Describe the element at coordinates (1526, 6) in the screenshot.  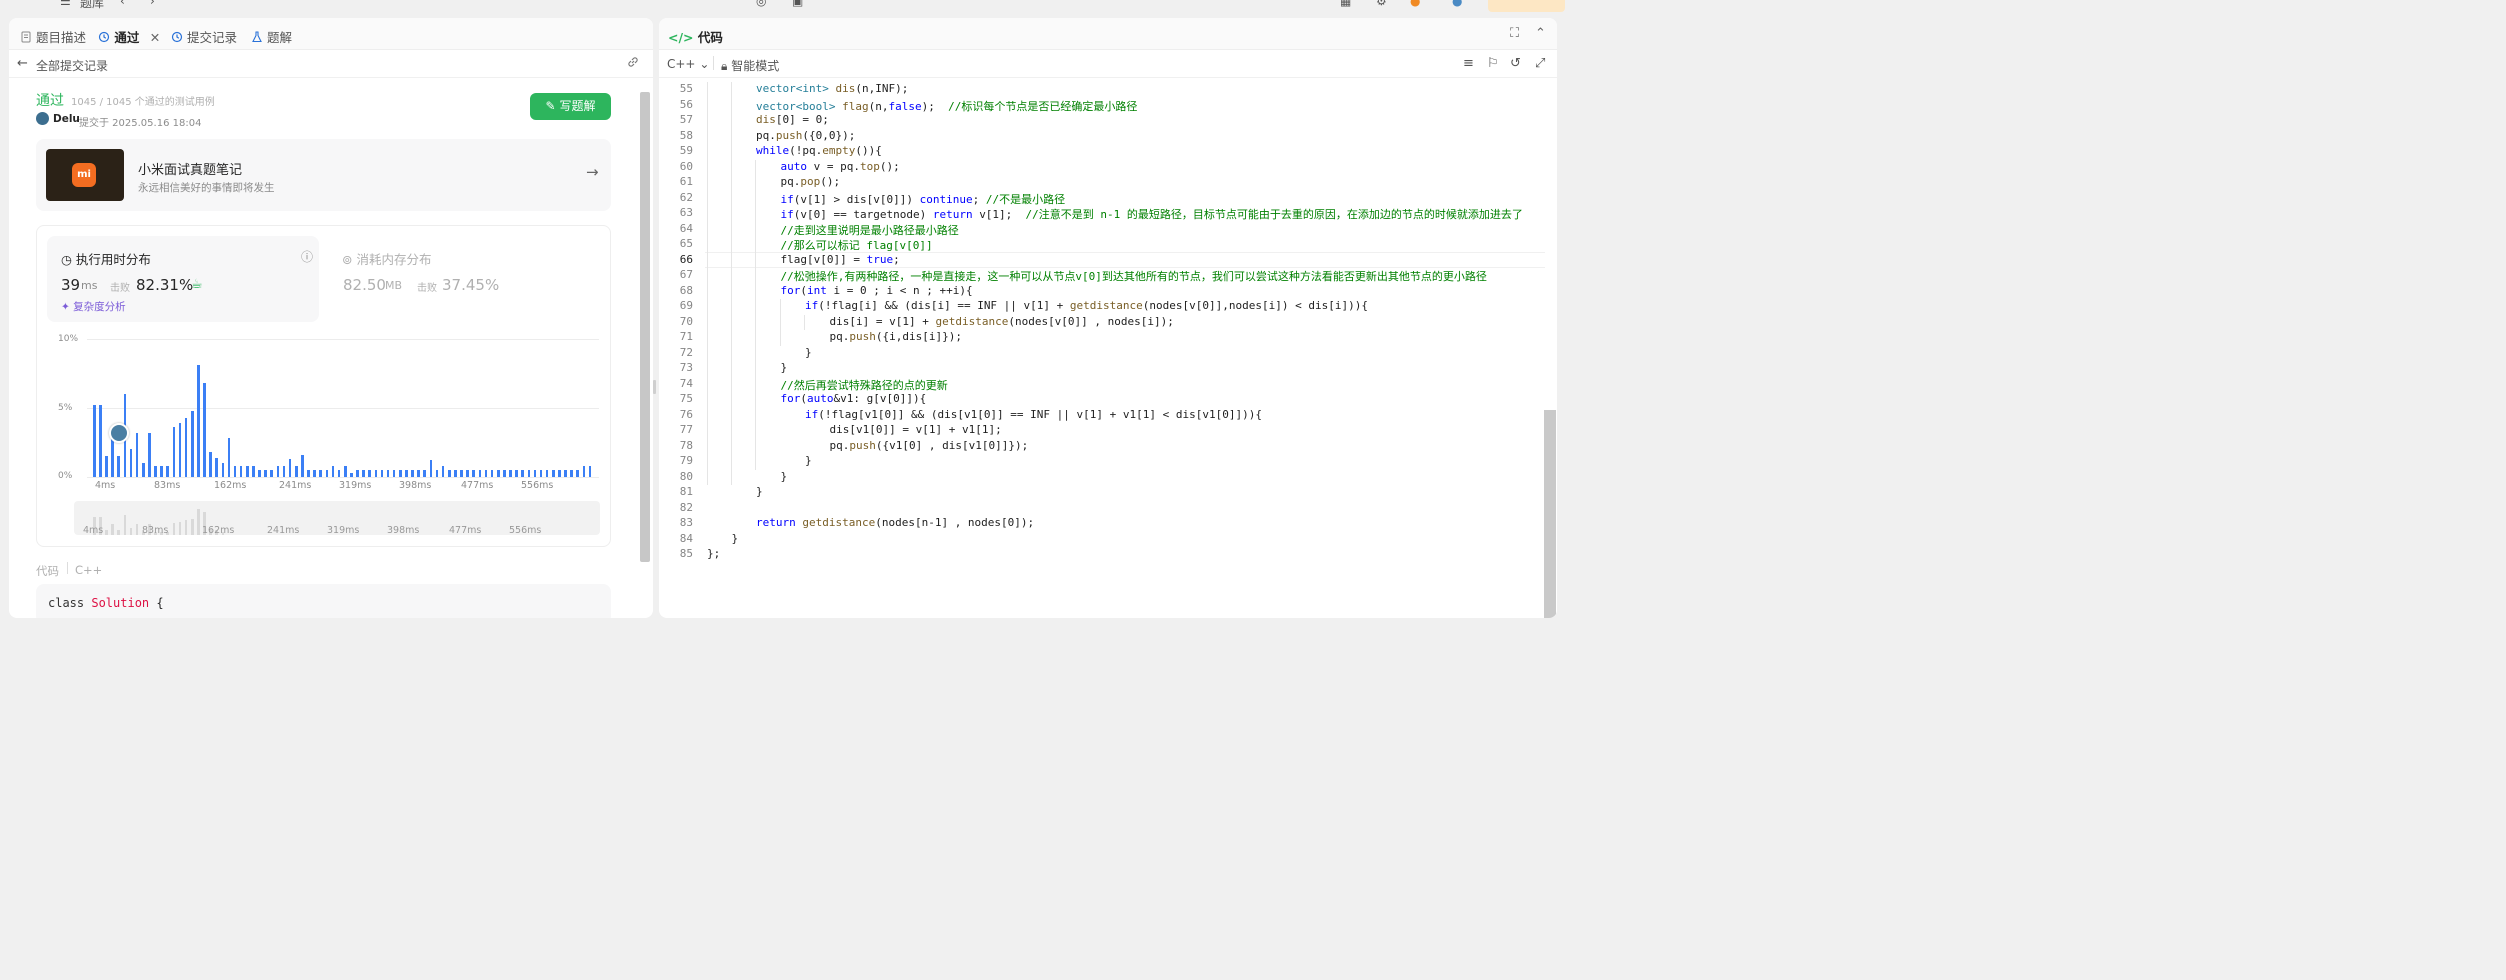
I see `plus-member-button` at that location.